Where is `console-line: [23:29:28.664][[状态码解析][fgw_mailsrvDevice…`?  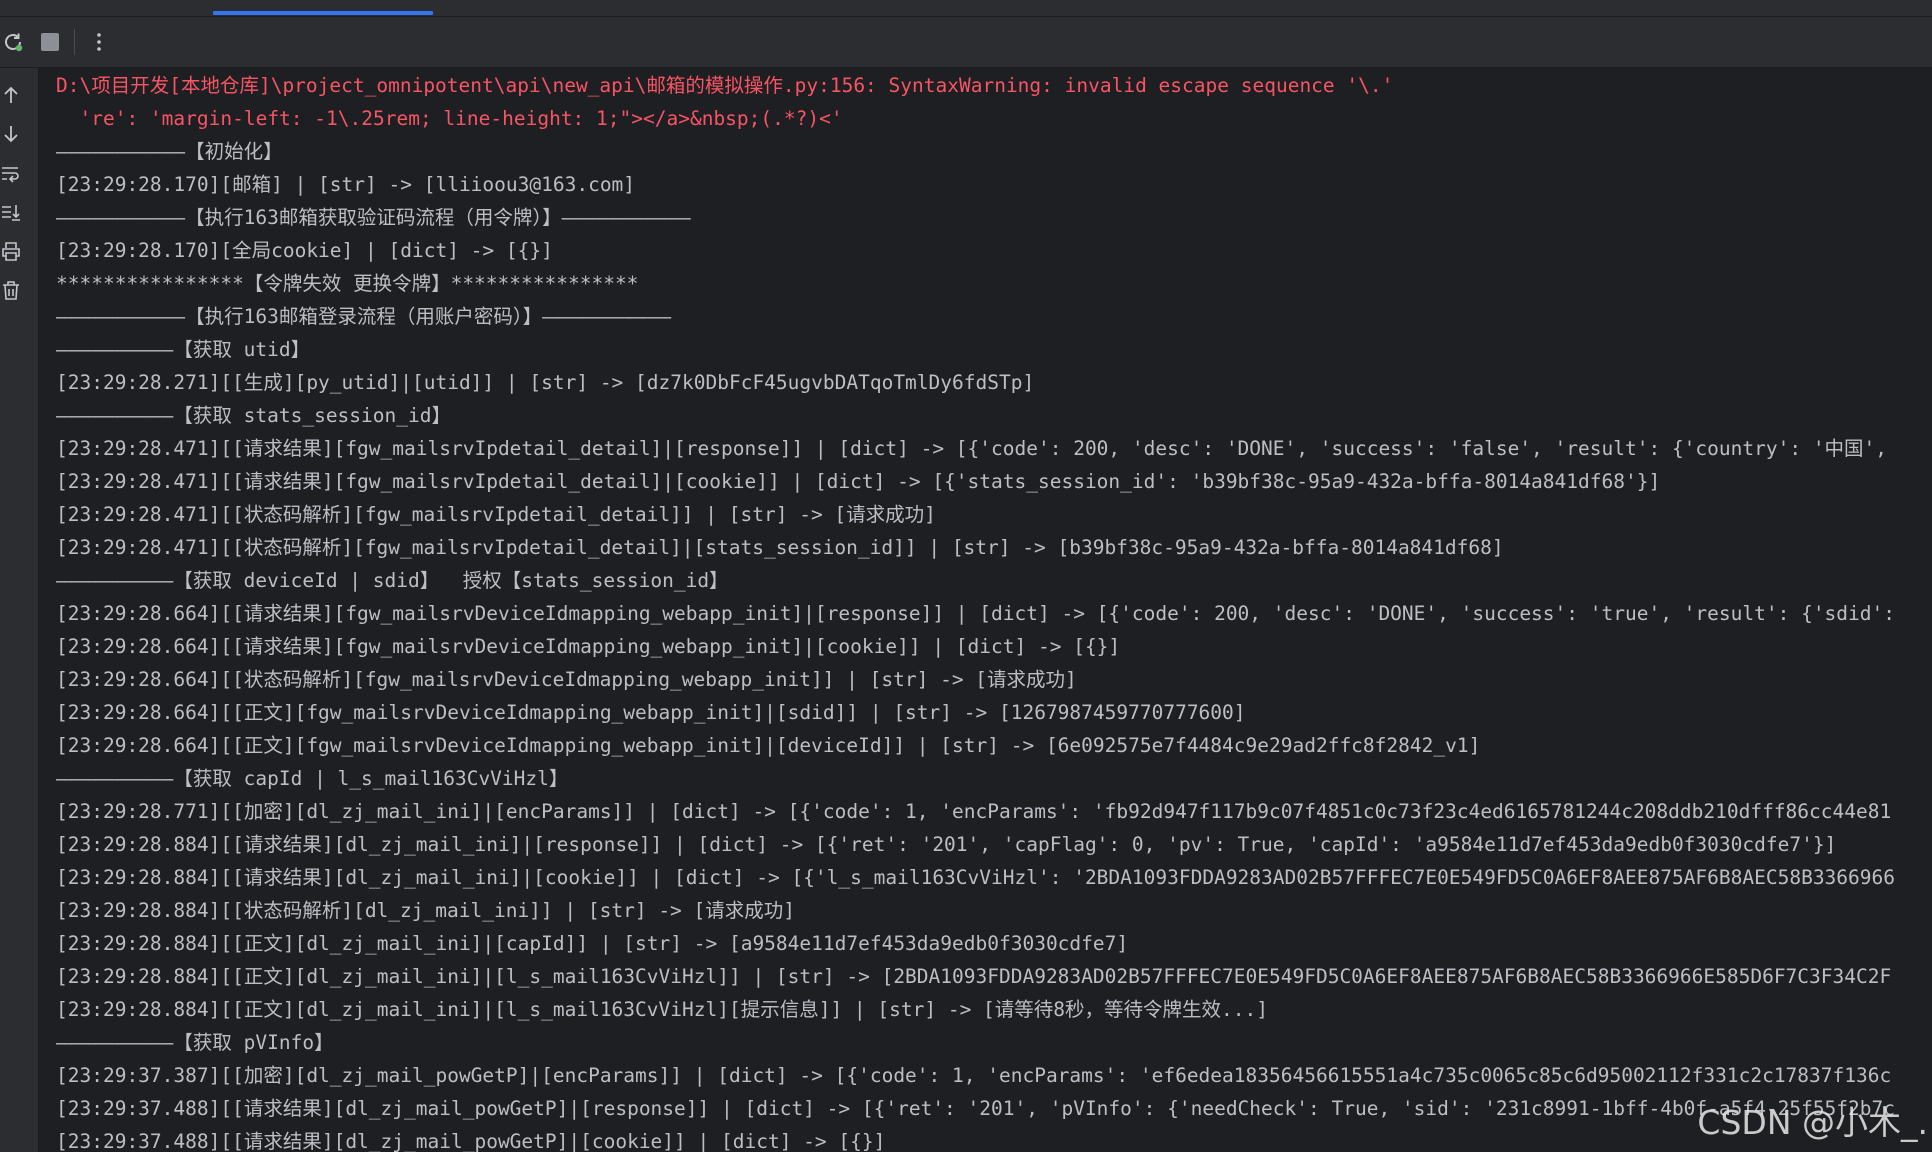
console-line: [23:29:28.664][[状态码解析][fgw_mailsrvDevice… is located at coordinates (566, 679).